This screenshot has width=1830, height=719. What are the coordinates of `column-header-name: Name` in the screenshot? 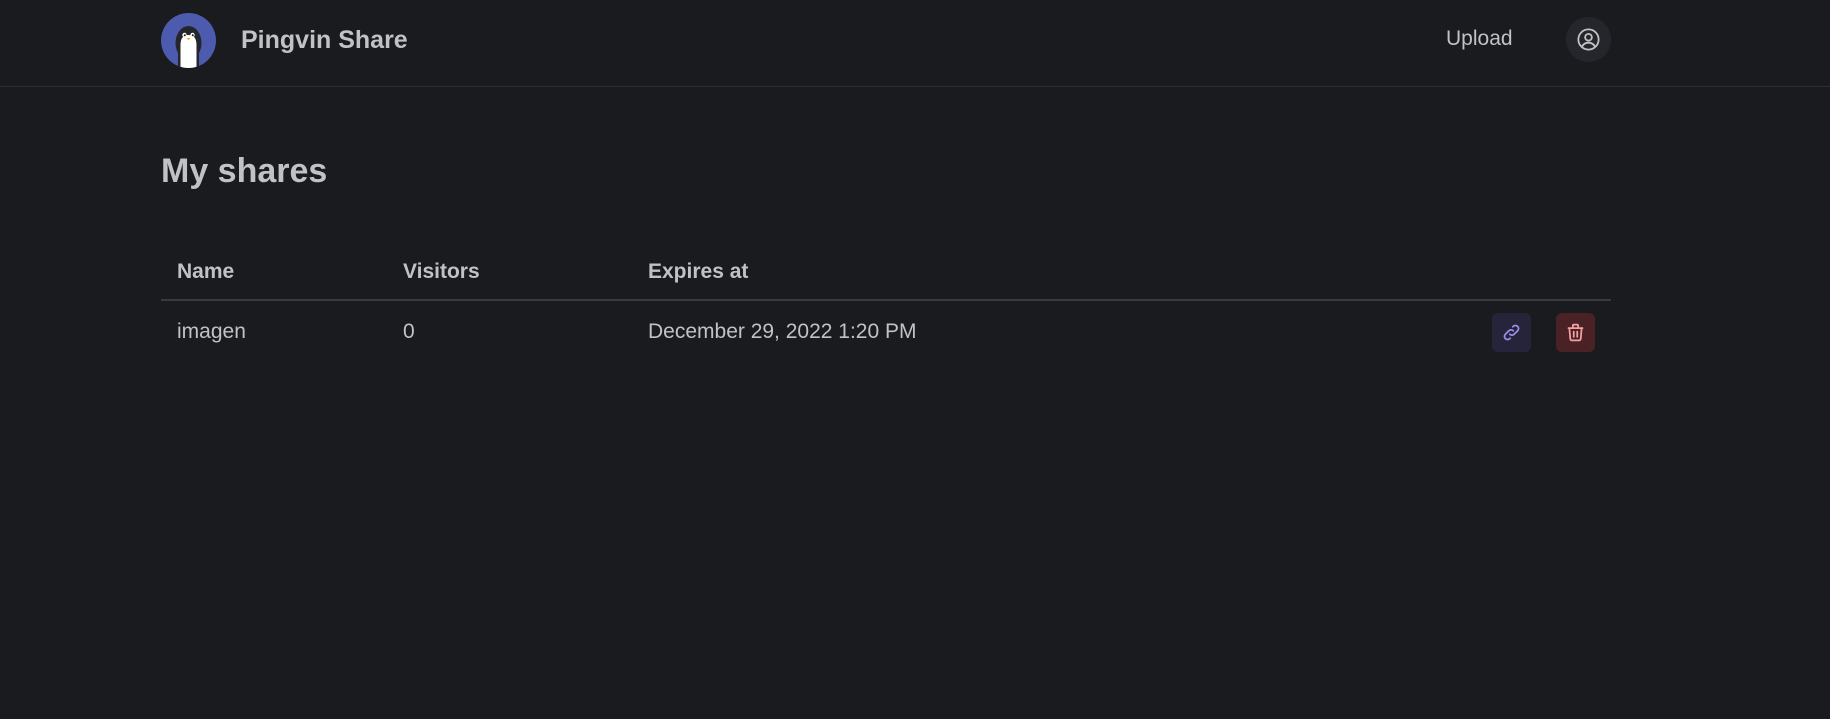 It's located at (206, 271).